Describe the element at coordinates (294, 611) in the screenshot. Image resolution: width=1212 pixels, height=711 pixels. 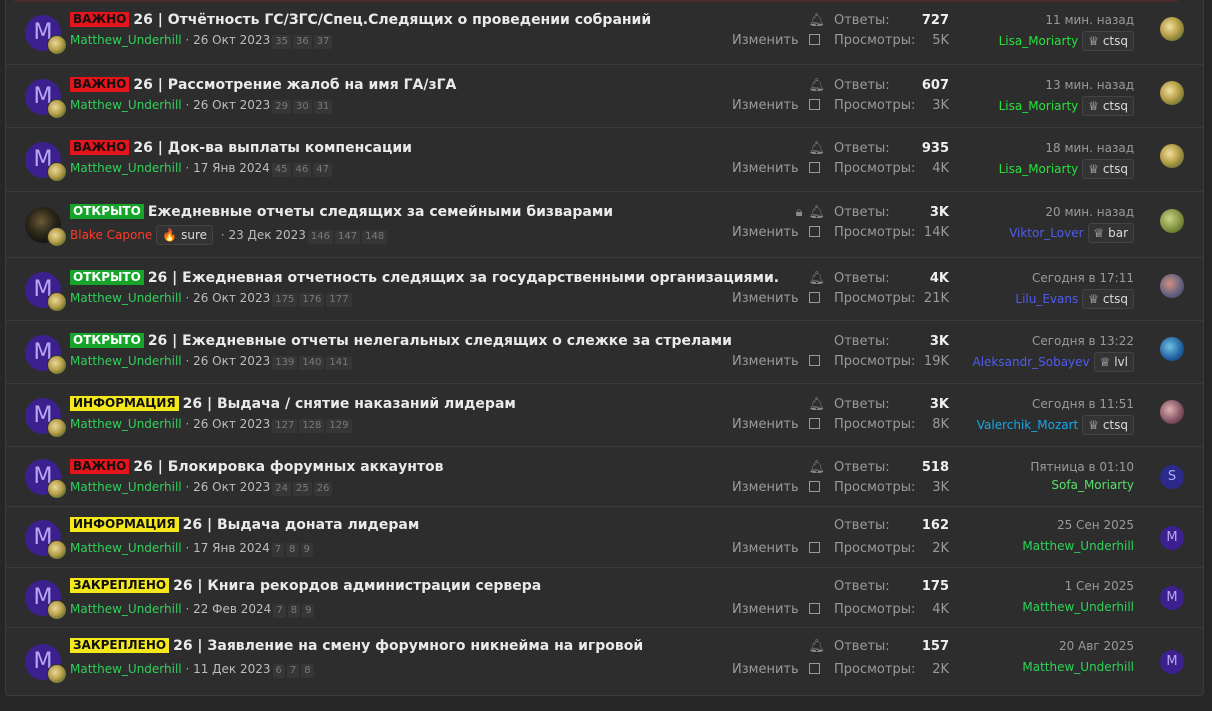
I see `page-link: 8` at that location.